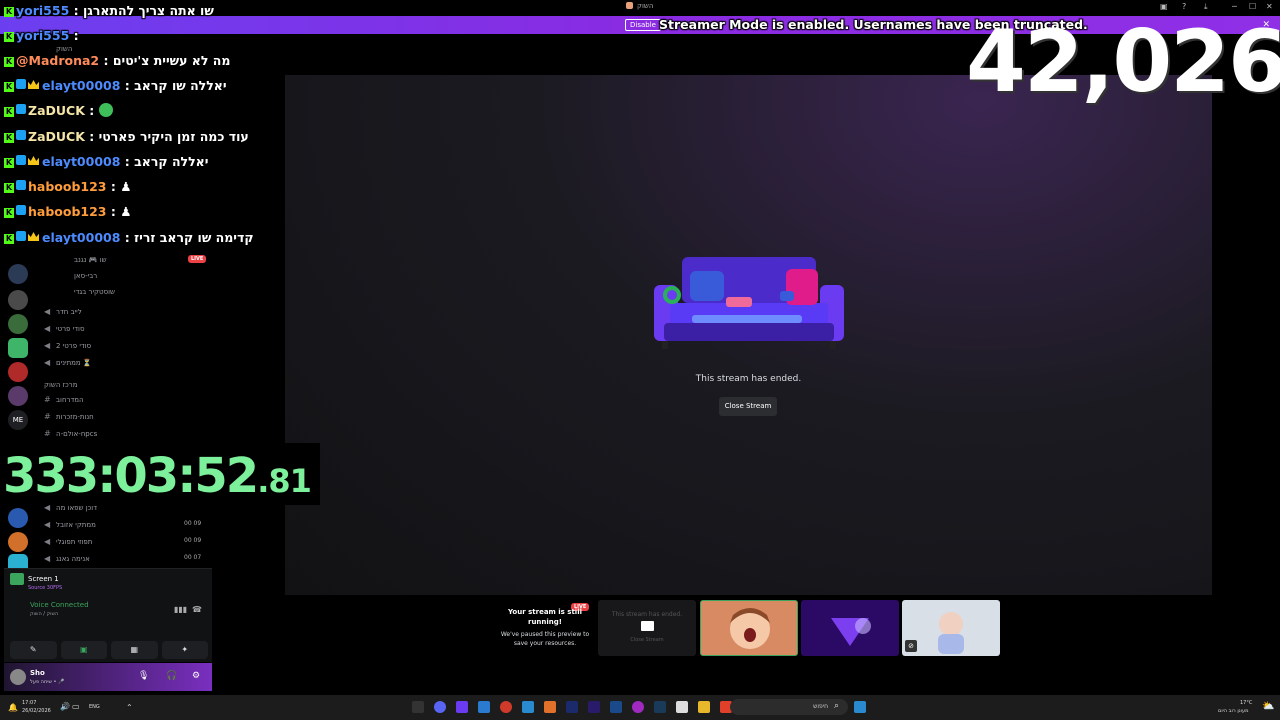 The width and height of the screenshot is (1280, 720). What do you see at coordinates (64, 49) in the screenshot?
I see `server-name: השוק` at bounding box center [64, 49].